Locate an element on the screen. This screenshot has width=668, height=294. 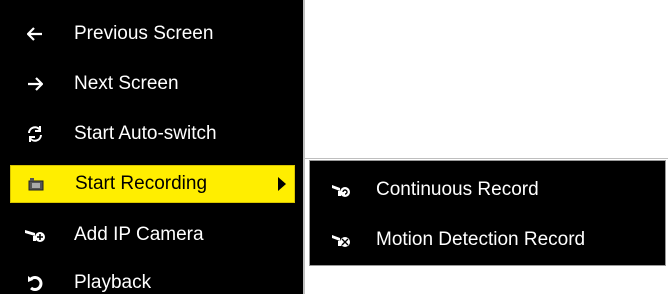
divider-line is located at coordinates (486, 158).